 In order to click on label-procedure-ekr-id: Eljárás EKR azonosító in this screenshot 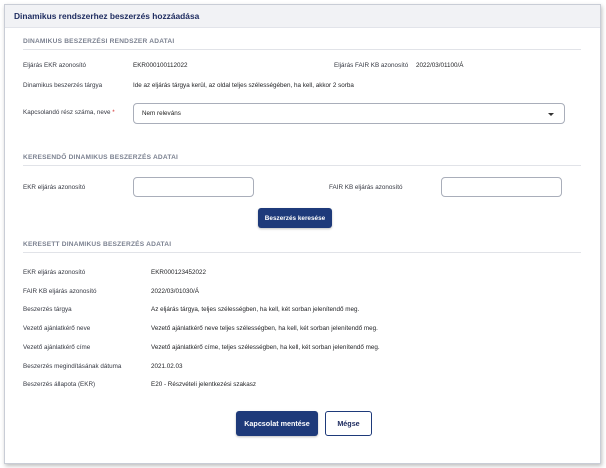, I will do `click(54, 65)`.